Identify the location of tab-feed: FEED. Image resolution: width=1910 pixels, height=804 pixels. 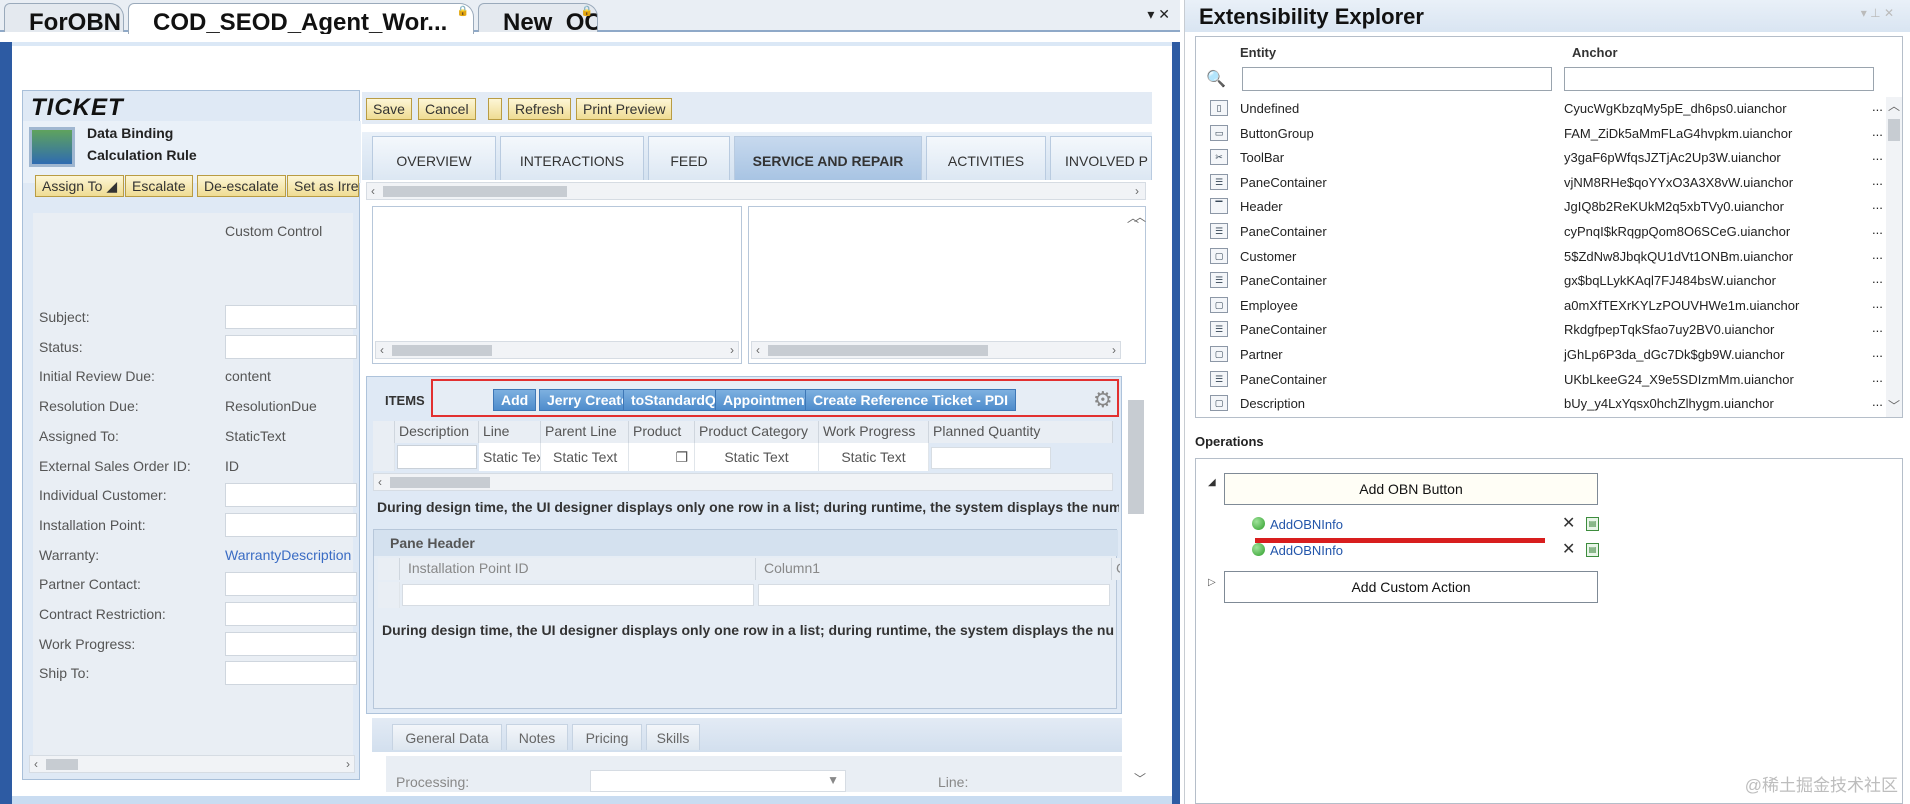
(689, 158).